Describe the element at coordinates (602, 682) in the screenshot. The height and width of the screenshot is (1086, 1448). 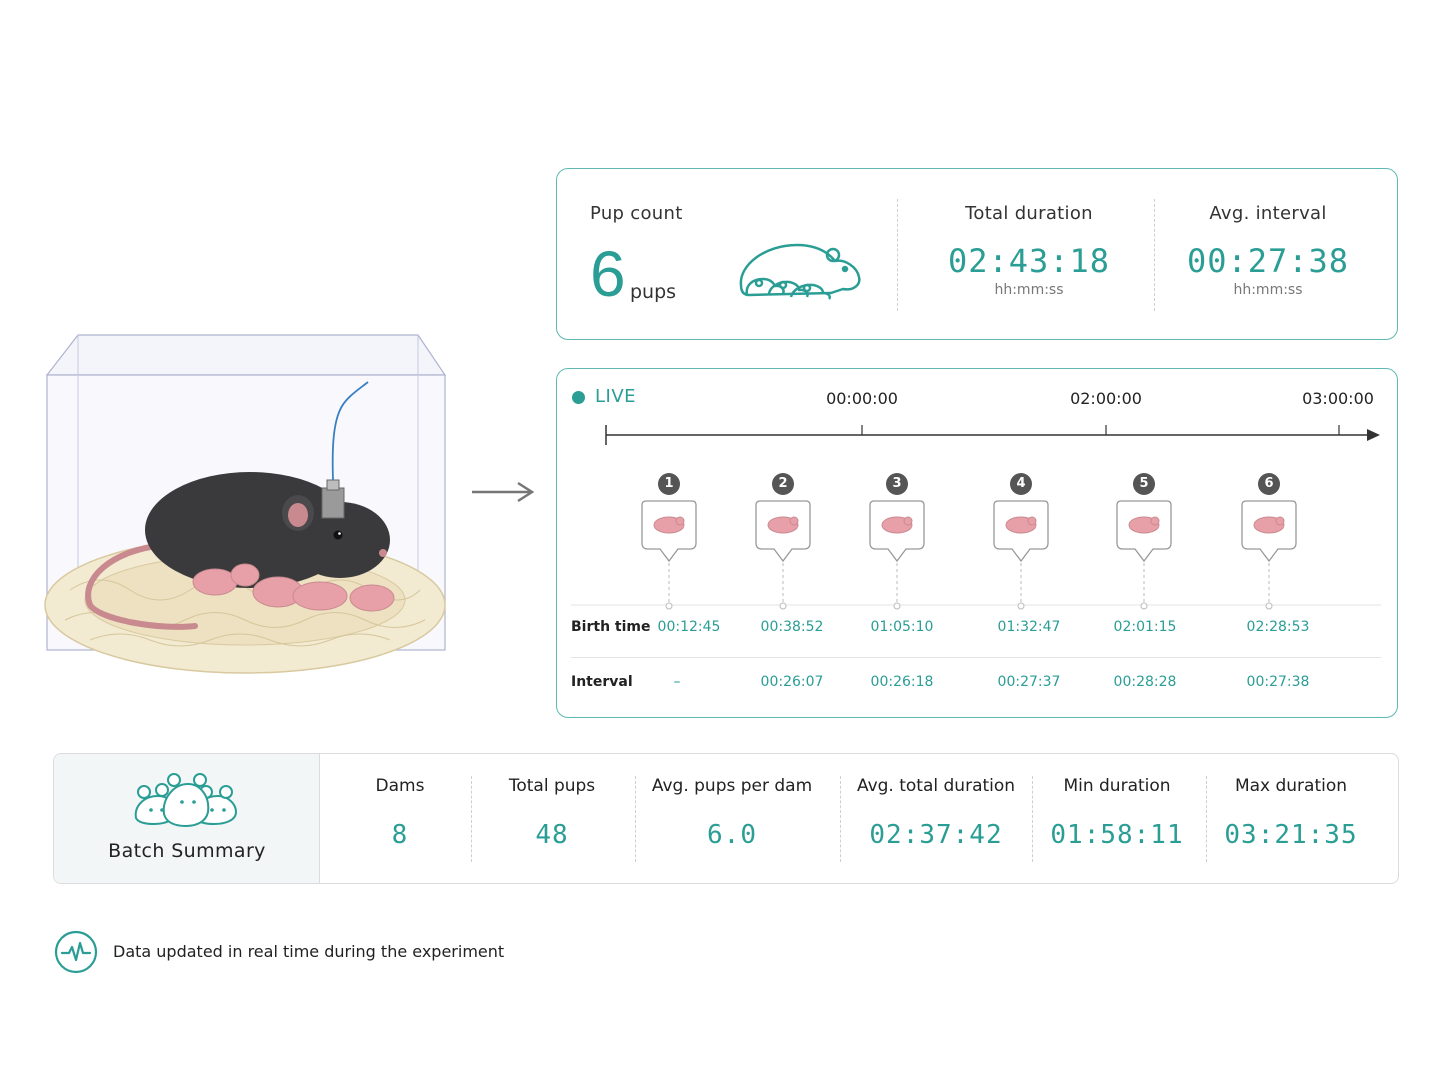
I see `interval-row-label: Interval` at that location.